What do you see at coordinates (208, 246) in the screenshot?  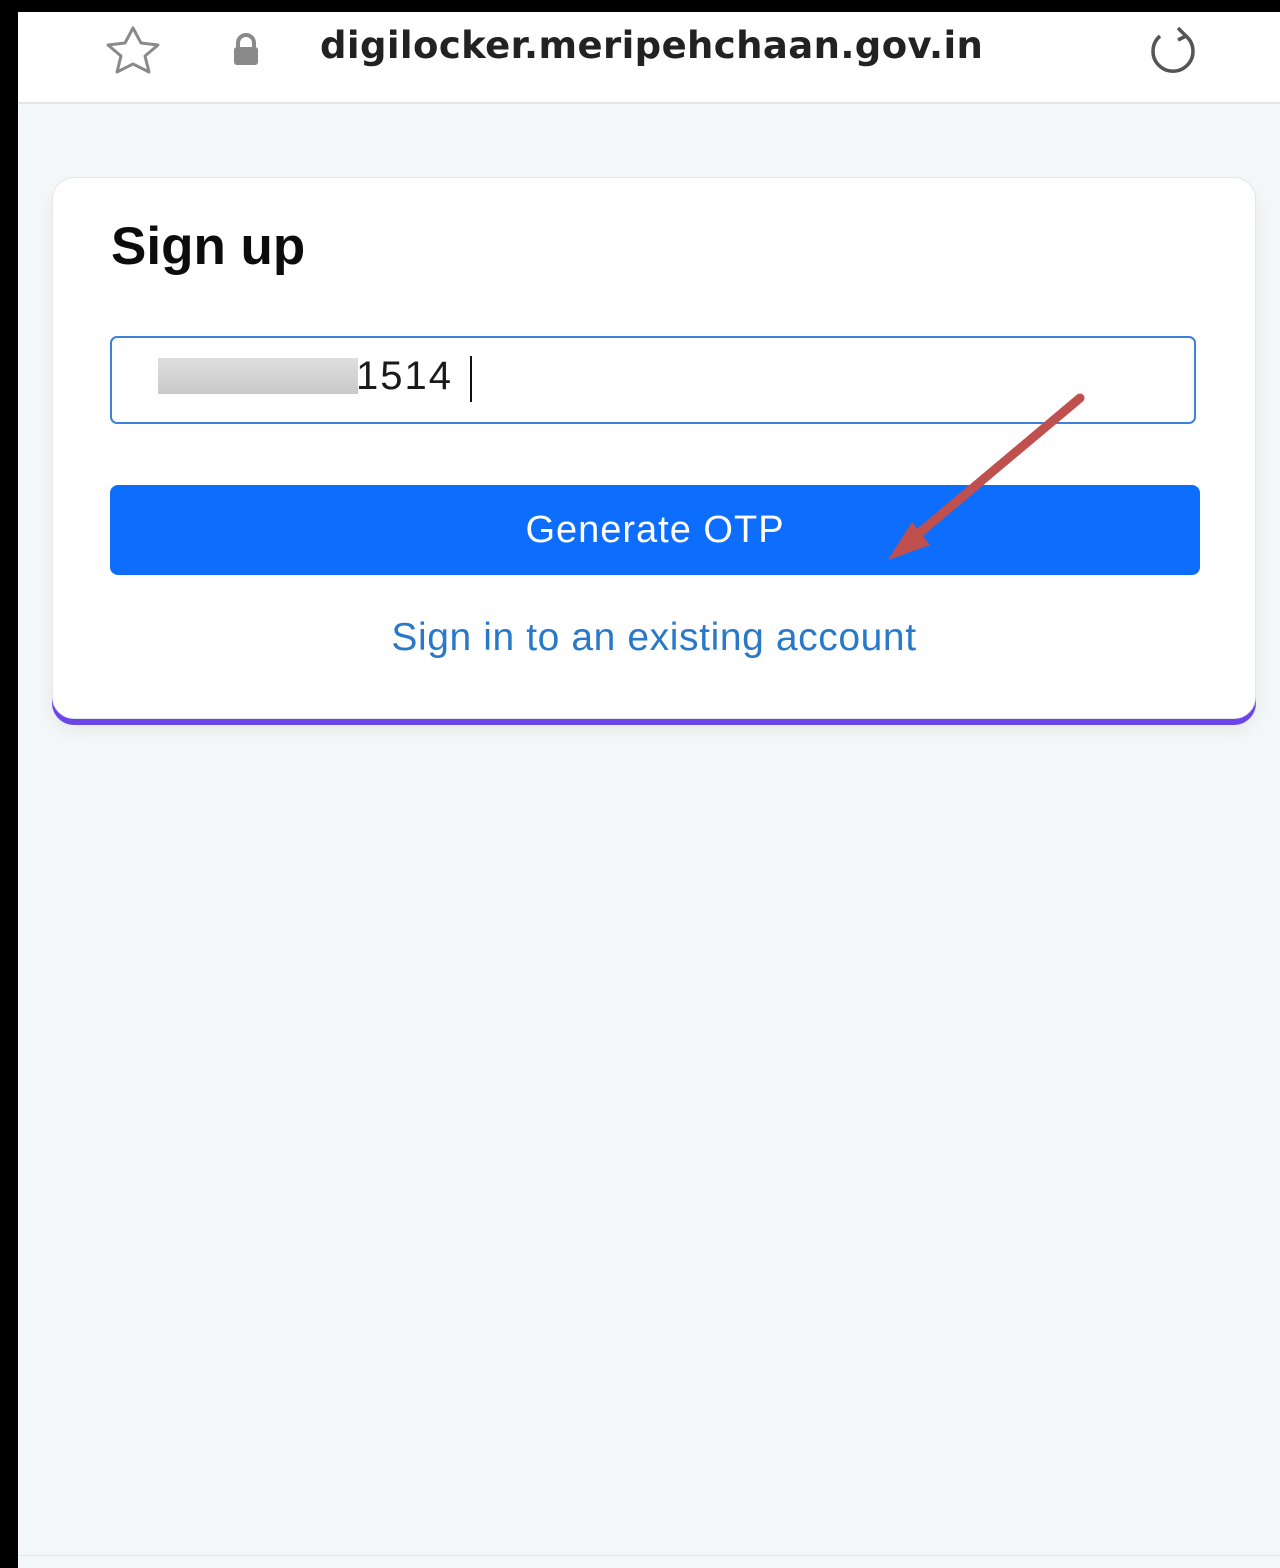 I see `page-title: Sign up` at bounding box center [208, 246].